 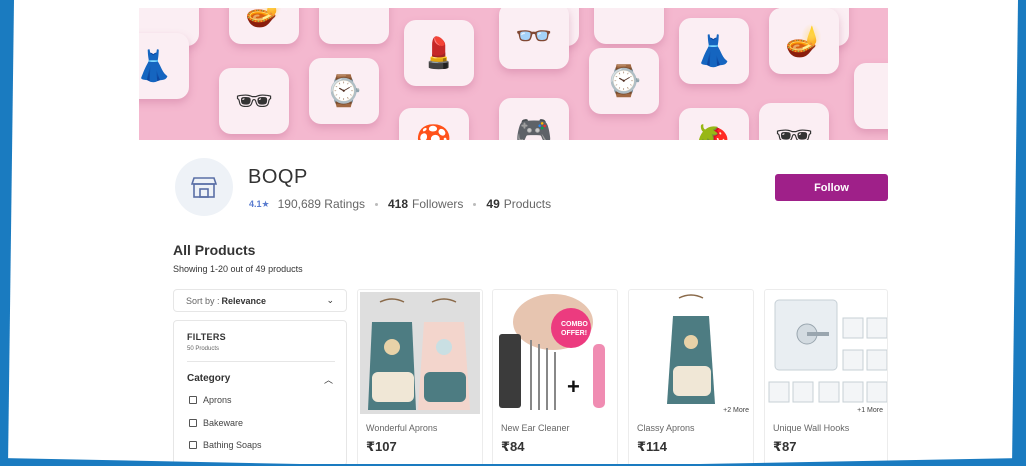 I want to click on sort-label: Sort by :, so click(x=203, y=300).